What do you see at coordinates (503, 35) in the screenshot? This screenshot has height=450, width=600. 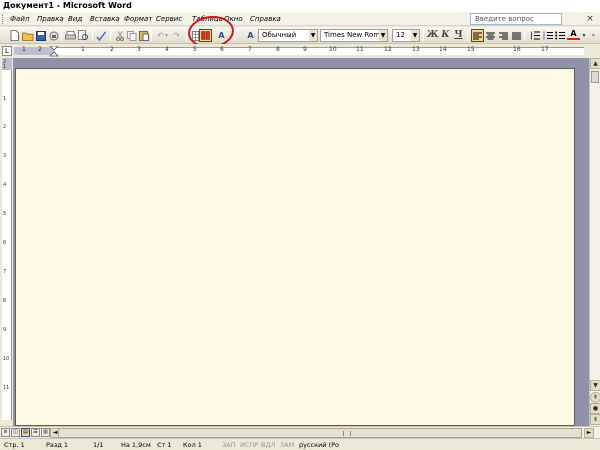 I see `align-right-button` at bounding box center [503, 35].